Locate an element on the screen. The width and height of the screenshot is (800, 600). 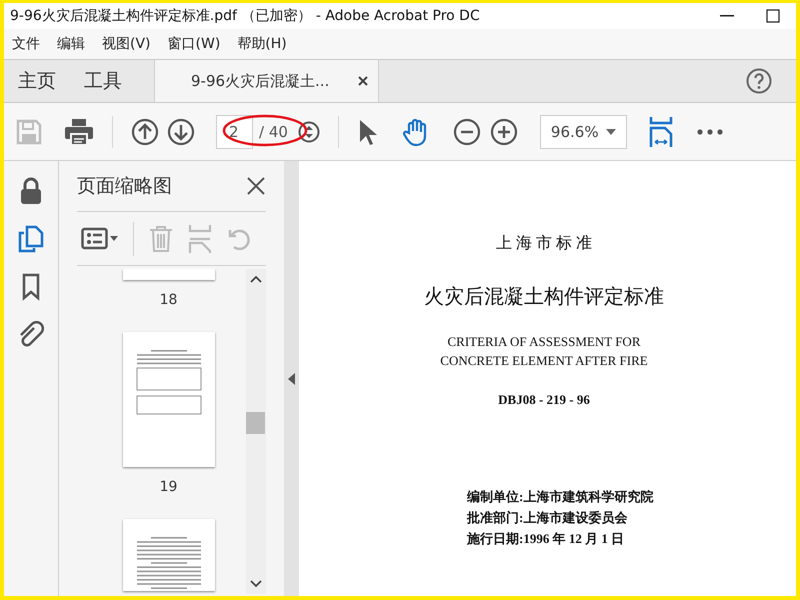
page-number: 19 is located at coordinates (169, 487).